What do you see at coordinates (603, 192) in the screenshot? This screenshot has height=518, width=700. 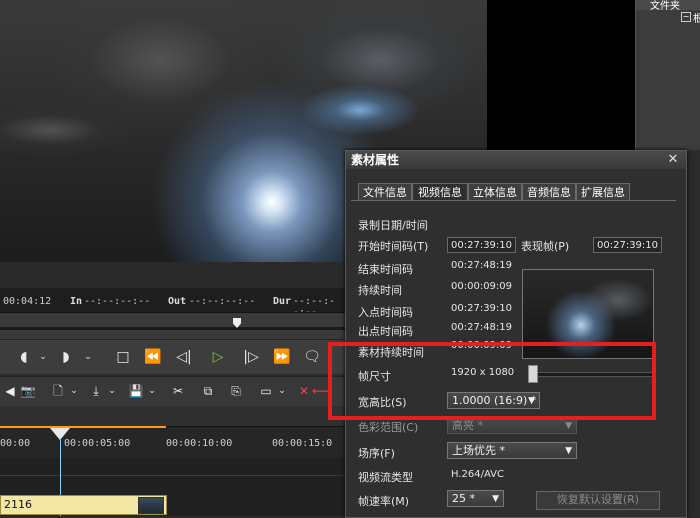 I see `tab-extended-info: 扩展信息` at bounding box center [603, 192].